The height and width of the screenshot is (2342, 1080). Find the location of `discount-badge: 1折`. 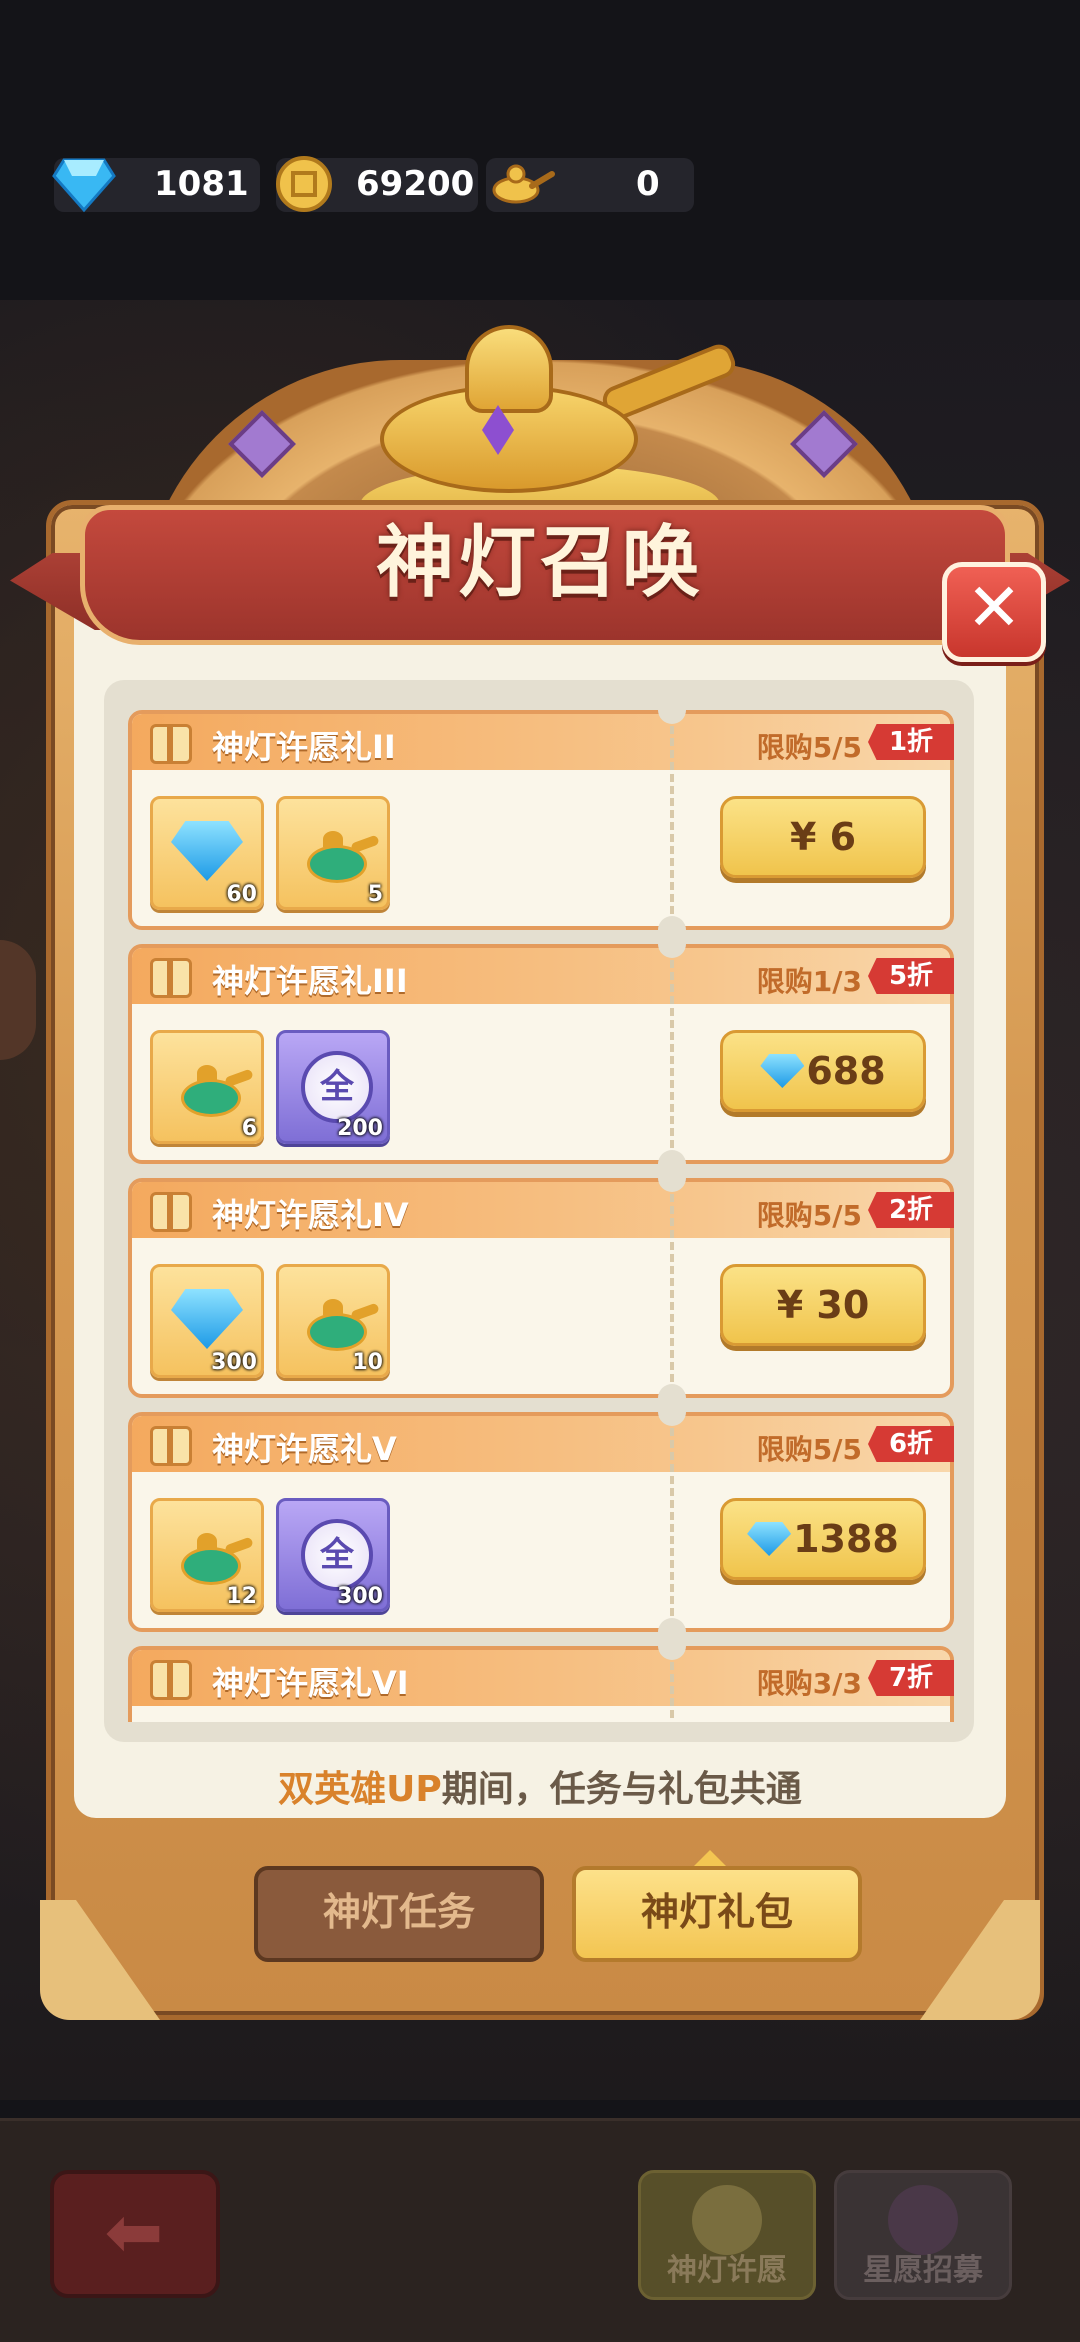

discount-badge: 1折 is located at coordinates (911, 742).